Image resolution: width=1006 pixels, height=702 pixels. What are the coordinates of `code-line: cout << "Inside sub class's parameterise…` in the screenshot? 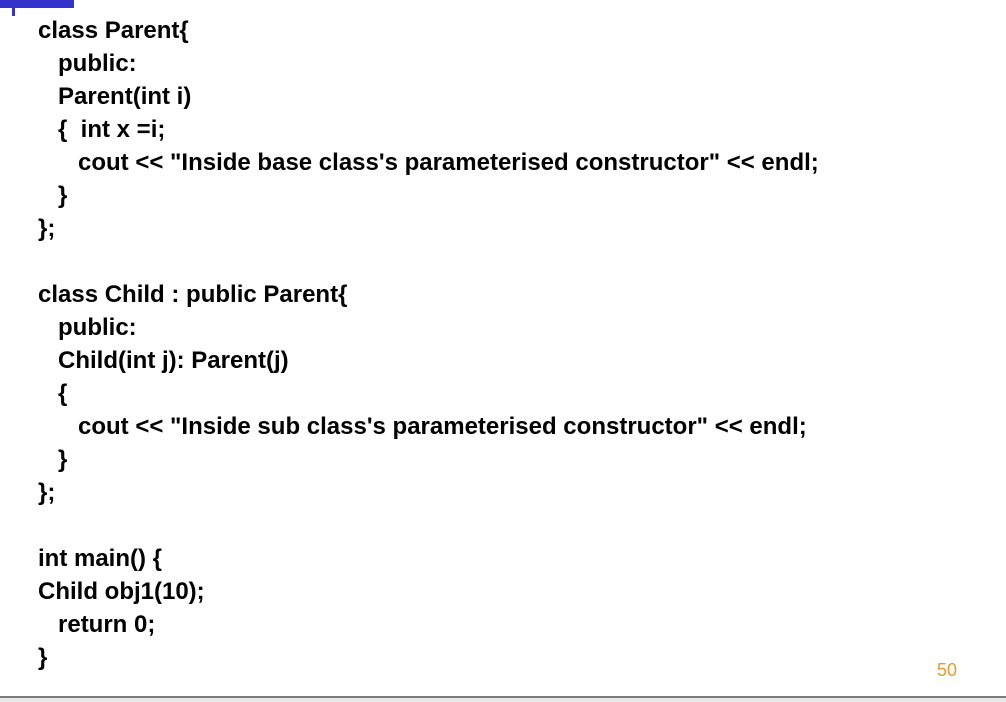 It's located at (422, 426).